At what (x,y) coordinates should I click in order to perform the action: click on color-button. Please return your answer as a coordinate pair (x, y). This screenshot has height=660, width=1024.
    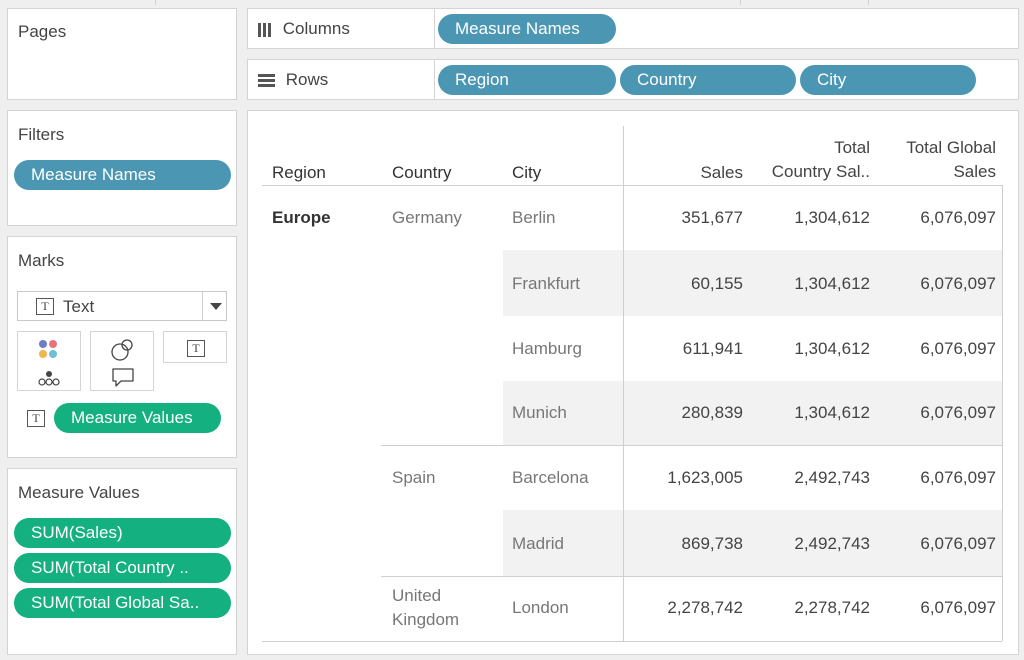
    Looking at the image, I should click on (49, 347).